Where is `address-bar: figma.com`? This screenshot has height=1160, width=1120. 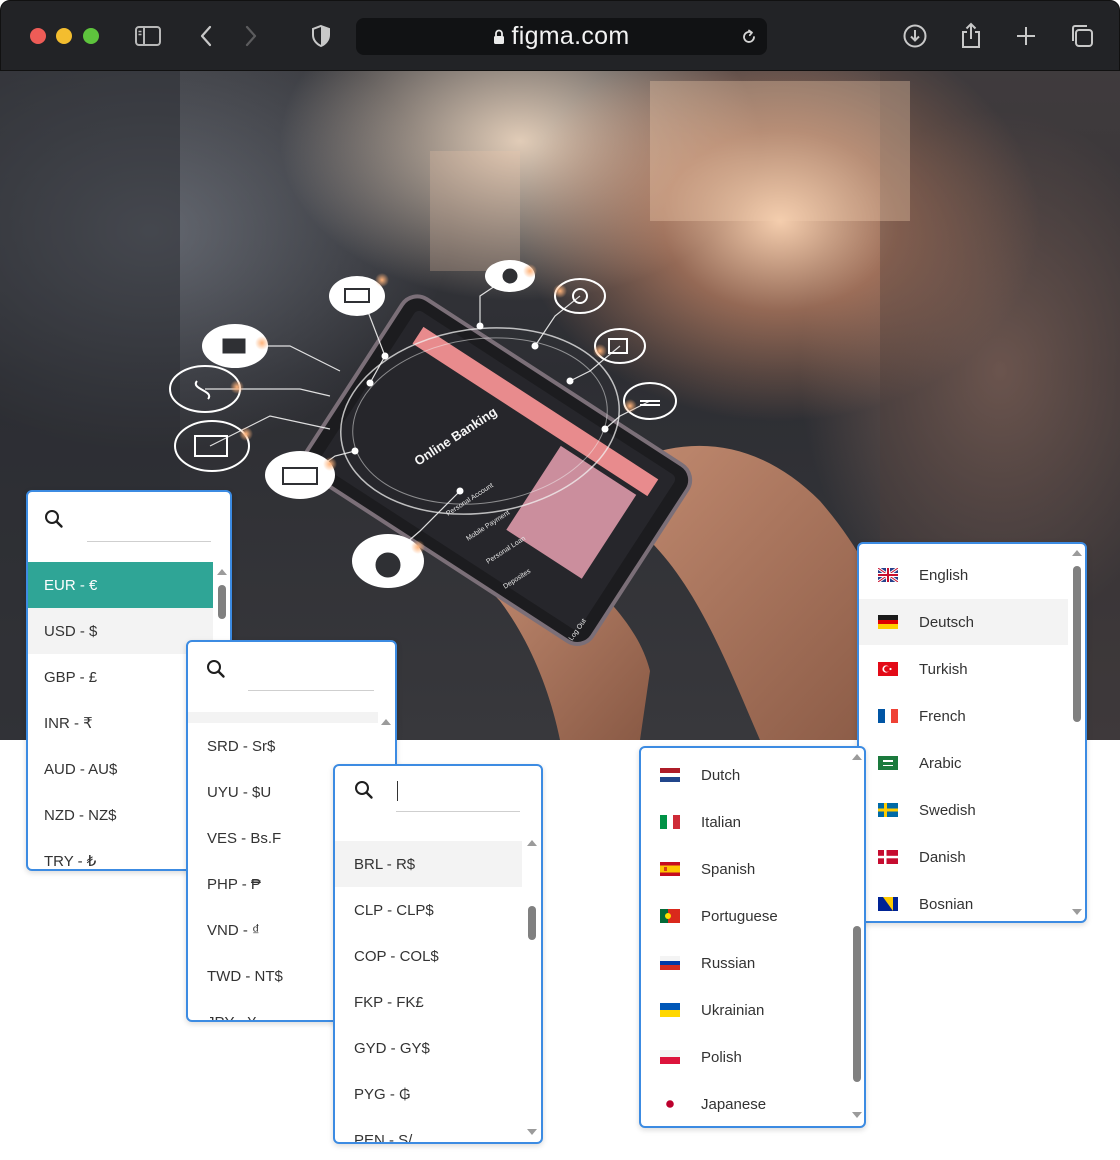 address-bar: figma.com is located at coordinates (561, 36).